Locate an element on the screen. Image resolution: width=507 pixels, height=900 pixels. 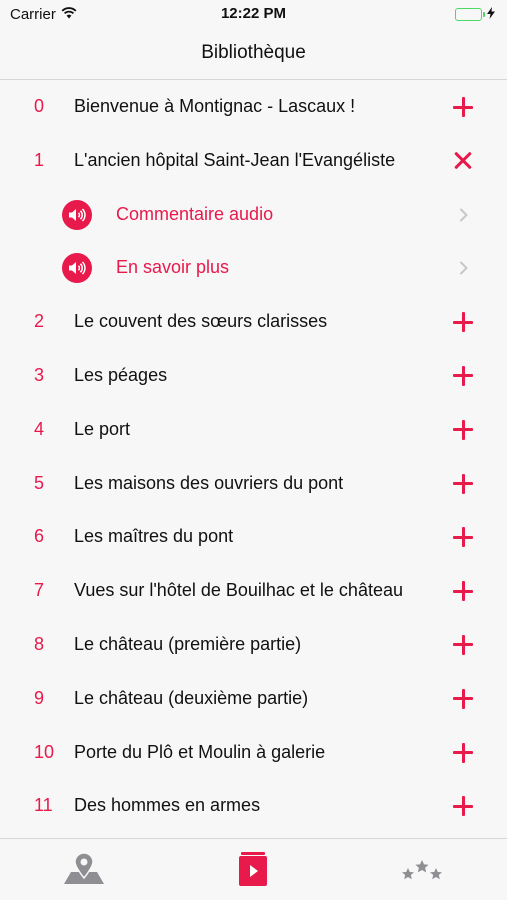
status-time: 12:22 PM is located at coordinates (253, 13).